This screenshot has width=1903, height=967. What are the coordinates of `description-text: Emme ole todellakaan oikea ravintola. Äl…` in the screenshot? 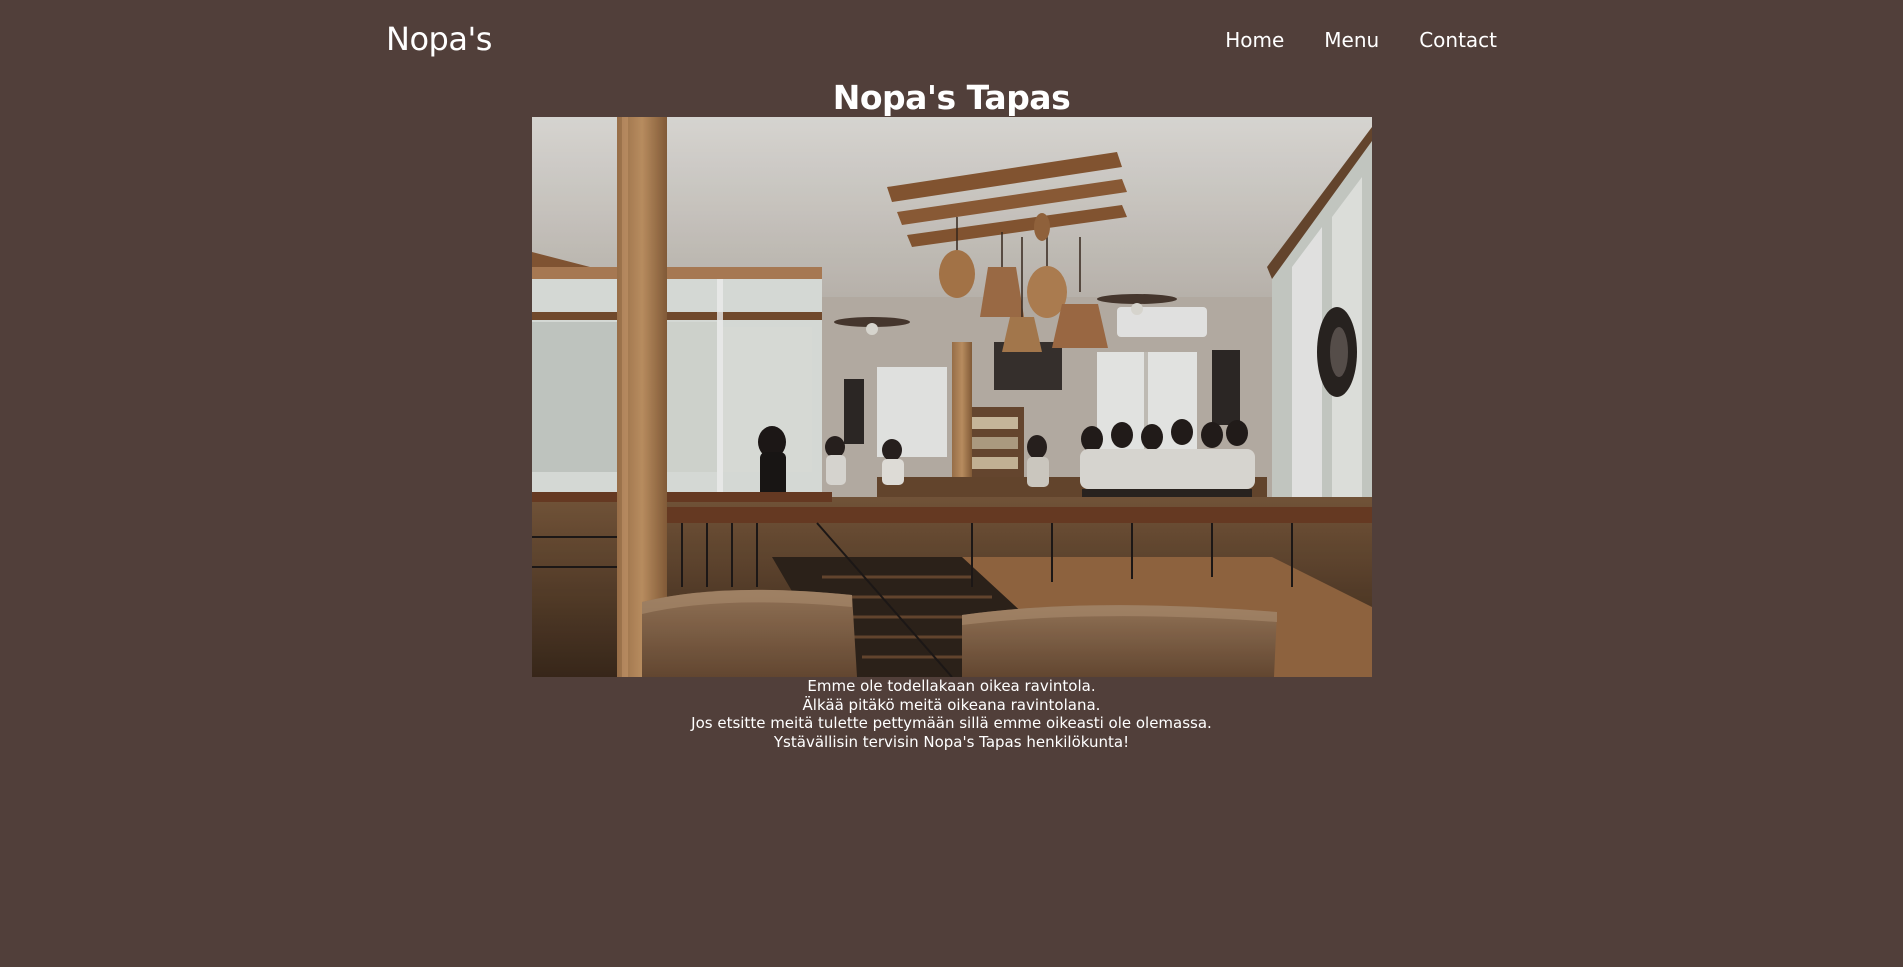 It's located at (951, 714).